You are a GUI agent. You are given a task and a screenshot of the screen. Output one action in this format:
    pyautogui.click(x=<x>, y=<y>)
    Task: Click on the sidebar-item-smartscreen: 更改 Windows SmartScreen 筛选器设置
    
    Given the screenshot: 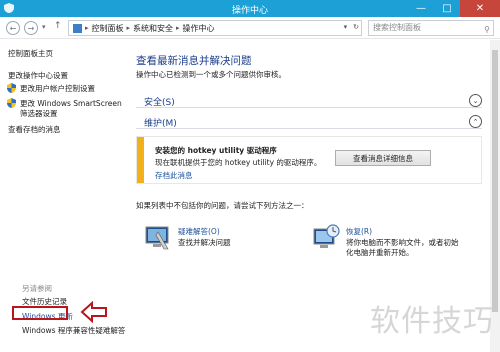 What is the action you would take?
    pyautogui.click(x=71, y=109)
    